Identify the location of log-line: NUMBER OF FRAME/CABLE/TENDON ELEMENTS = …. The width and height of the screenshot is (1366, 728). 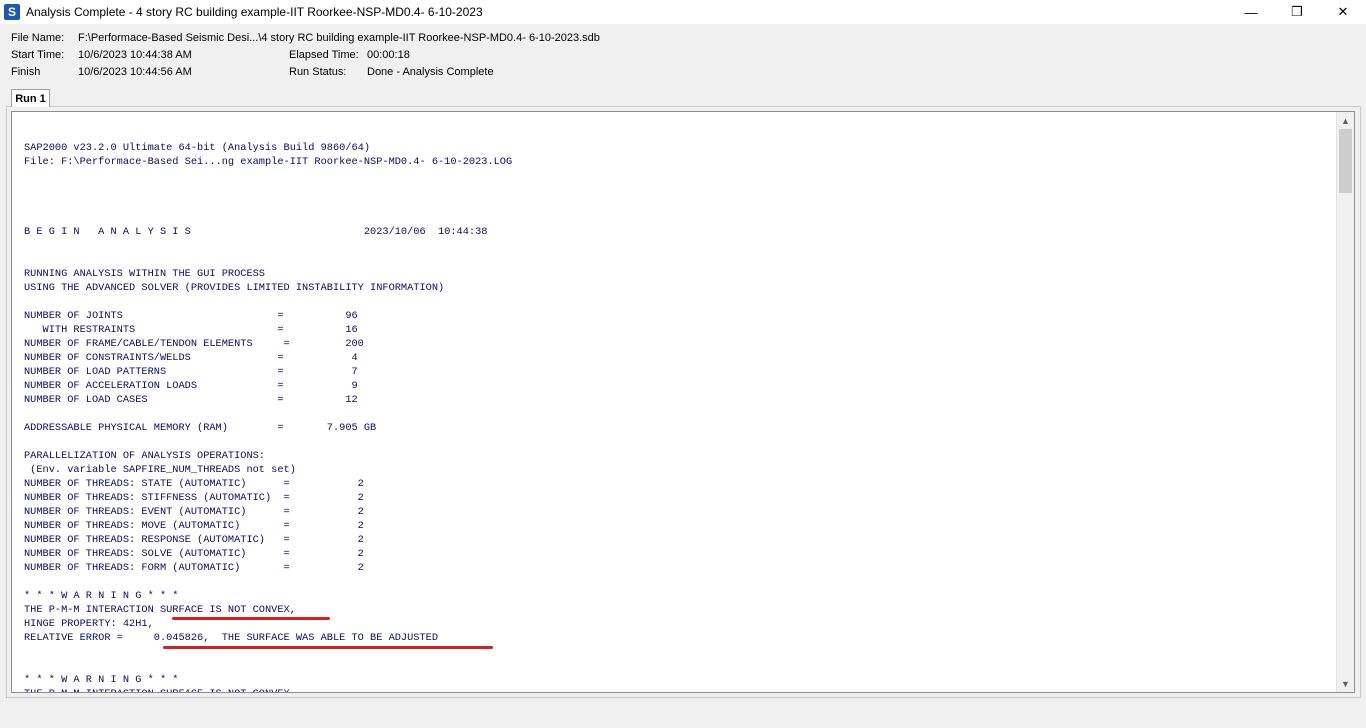
(194, 344).